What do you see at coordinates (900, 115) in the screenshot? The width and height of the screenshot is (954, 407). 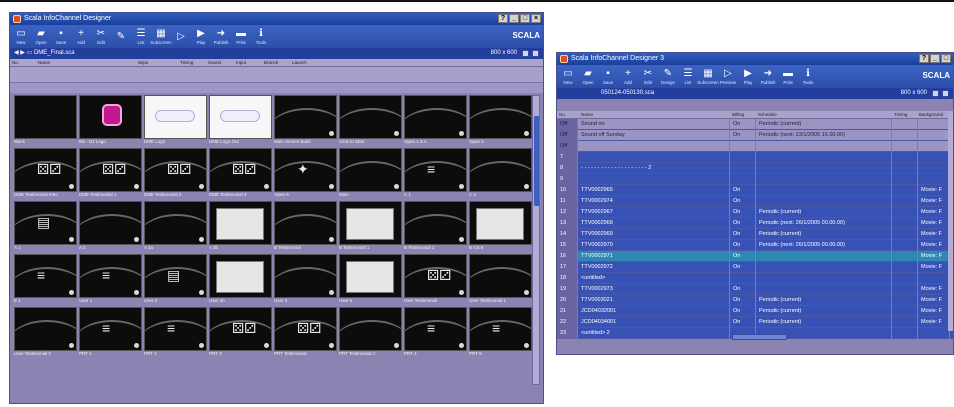 I see `column-header-4: Timing` at bounding box center [900, 115].